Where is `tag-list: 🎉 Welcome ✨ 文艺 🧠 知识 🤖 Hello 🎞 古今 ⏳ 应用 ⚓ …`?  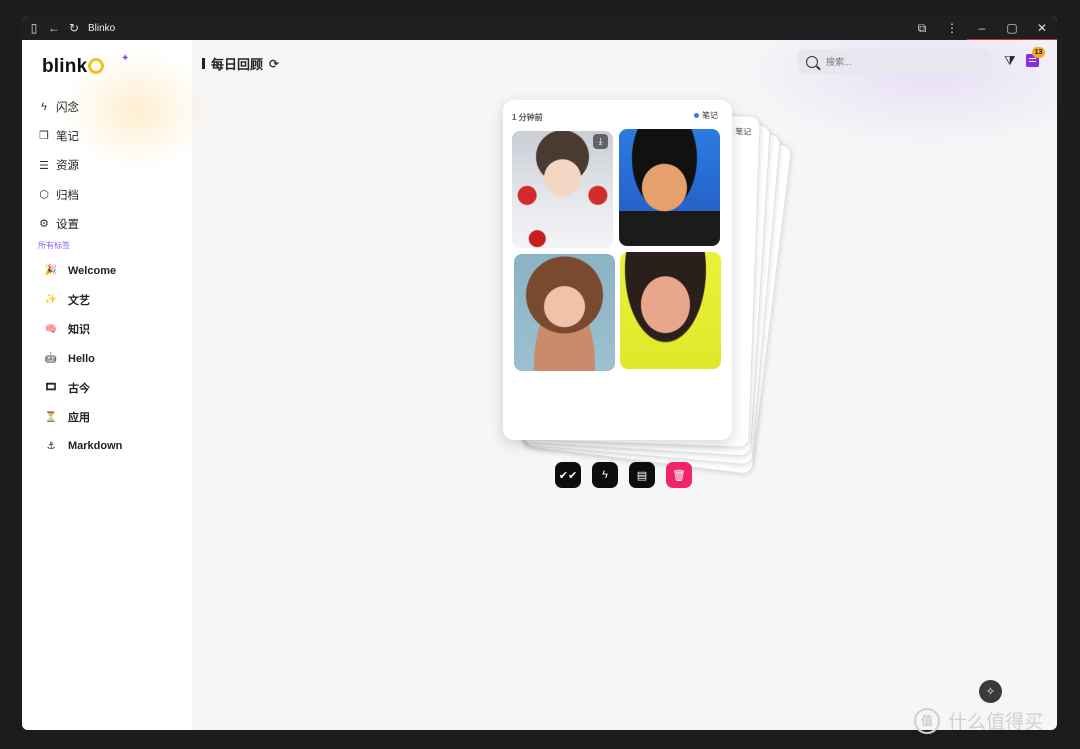
tag-list: 🎉 Welcome ✨ 文艺 🧠 知识 🤖 Hello 🎞 古今 ⏳ 应用 ⚓ … is located at coordinates (83, 358).